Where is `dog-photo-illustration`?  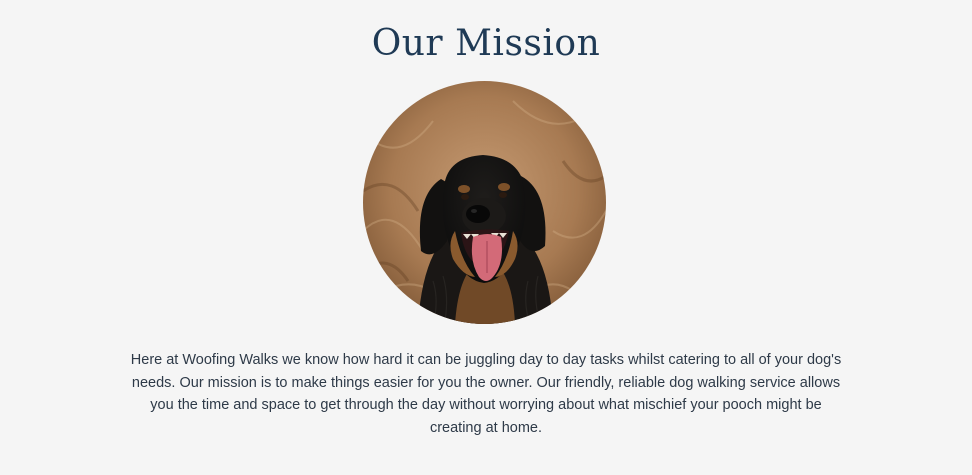 dog-photo-illustration is located at coordinates (484, 202).